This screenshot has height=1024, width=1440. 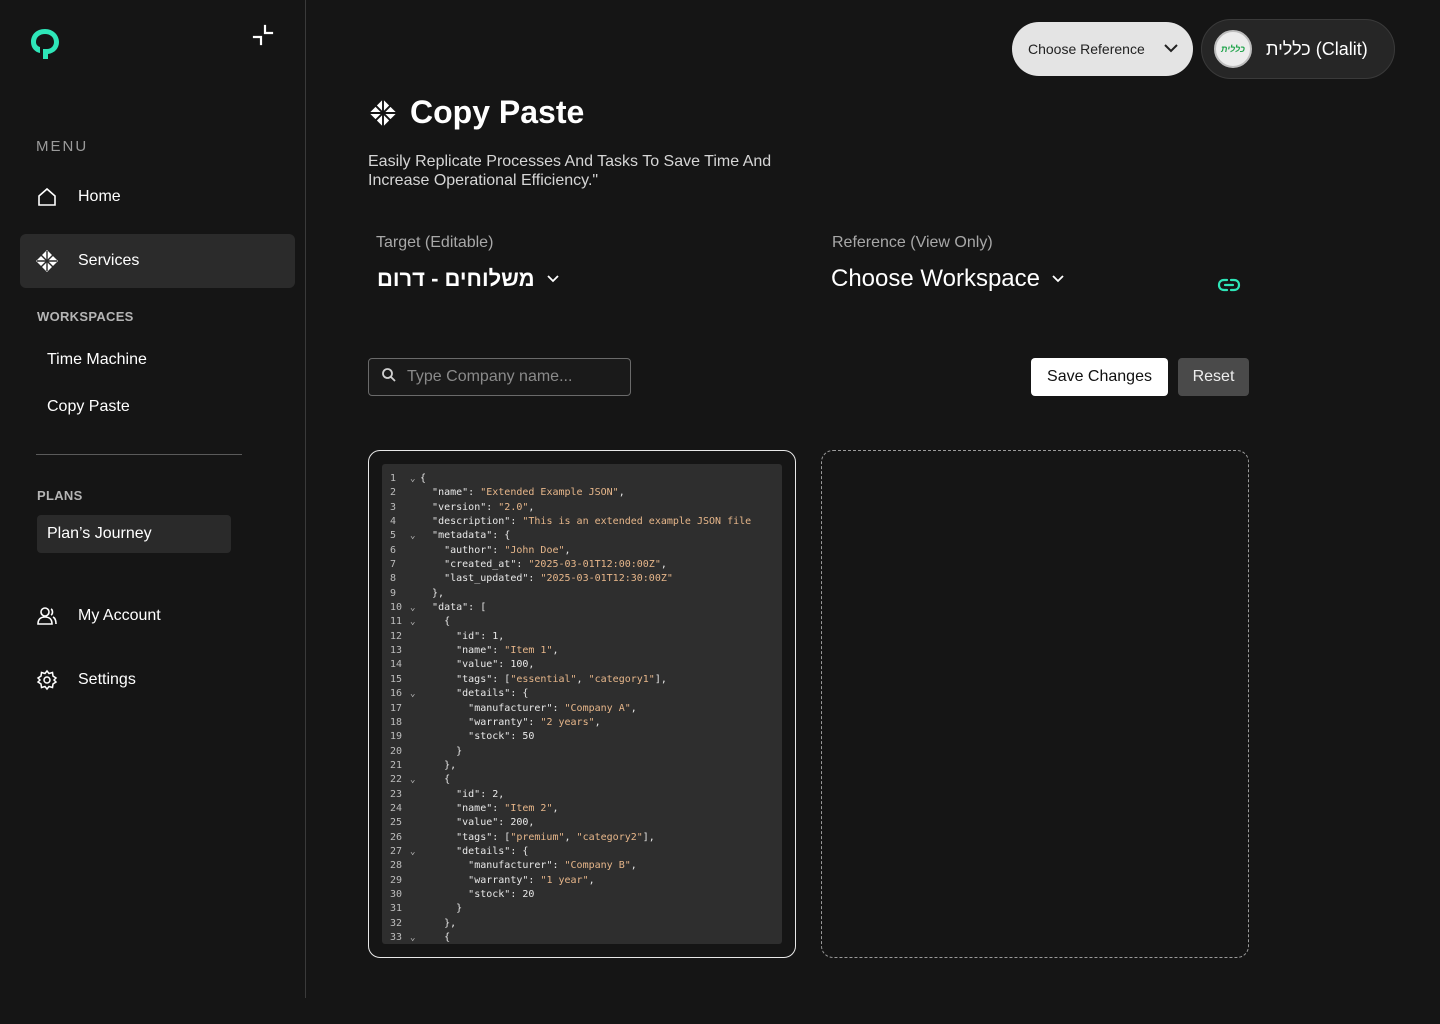 I want to click on code-line: 17 "manufacturer": "Company A",, so click(x=582, y=709).